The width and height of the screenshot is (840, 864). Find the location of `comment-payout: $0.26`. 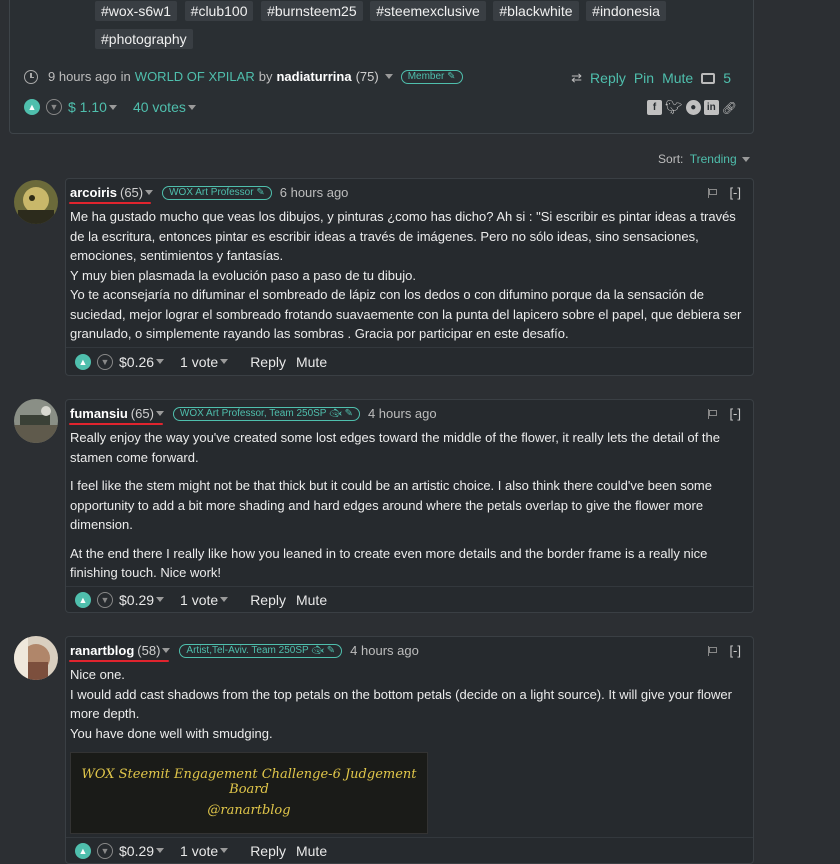

comment-payout: $0.26 is located at coordinates (136, 362).